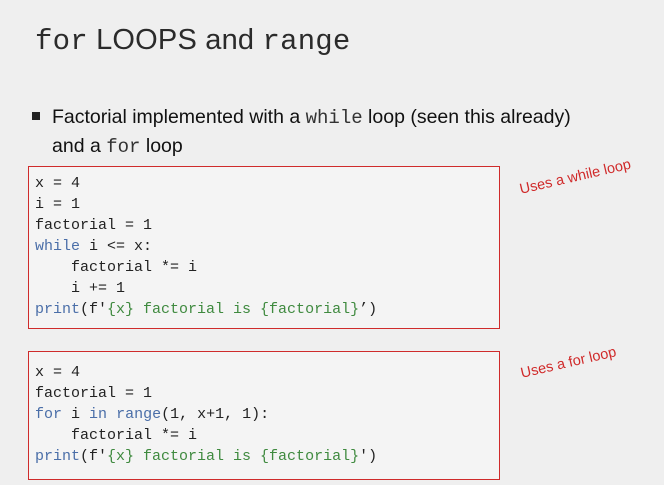 The image size is (664, 485). I want to click on bullet-line-2: and a for loop, so click(352, 146).